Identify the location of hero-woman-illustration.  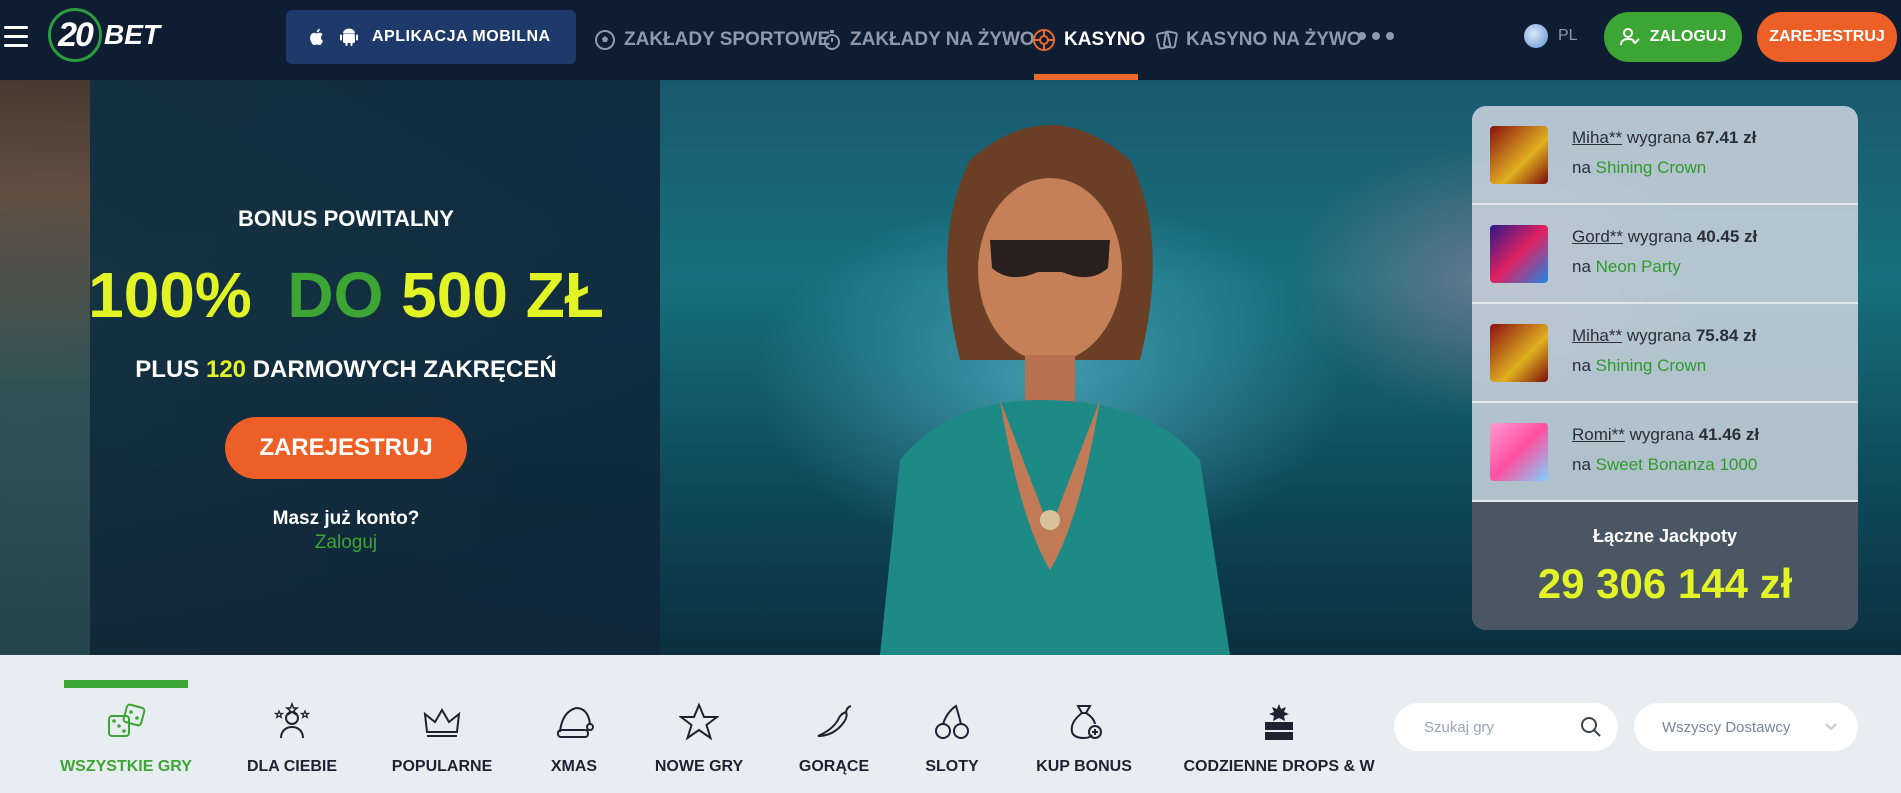
(1055, 390).